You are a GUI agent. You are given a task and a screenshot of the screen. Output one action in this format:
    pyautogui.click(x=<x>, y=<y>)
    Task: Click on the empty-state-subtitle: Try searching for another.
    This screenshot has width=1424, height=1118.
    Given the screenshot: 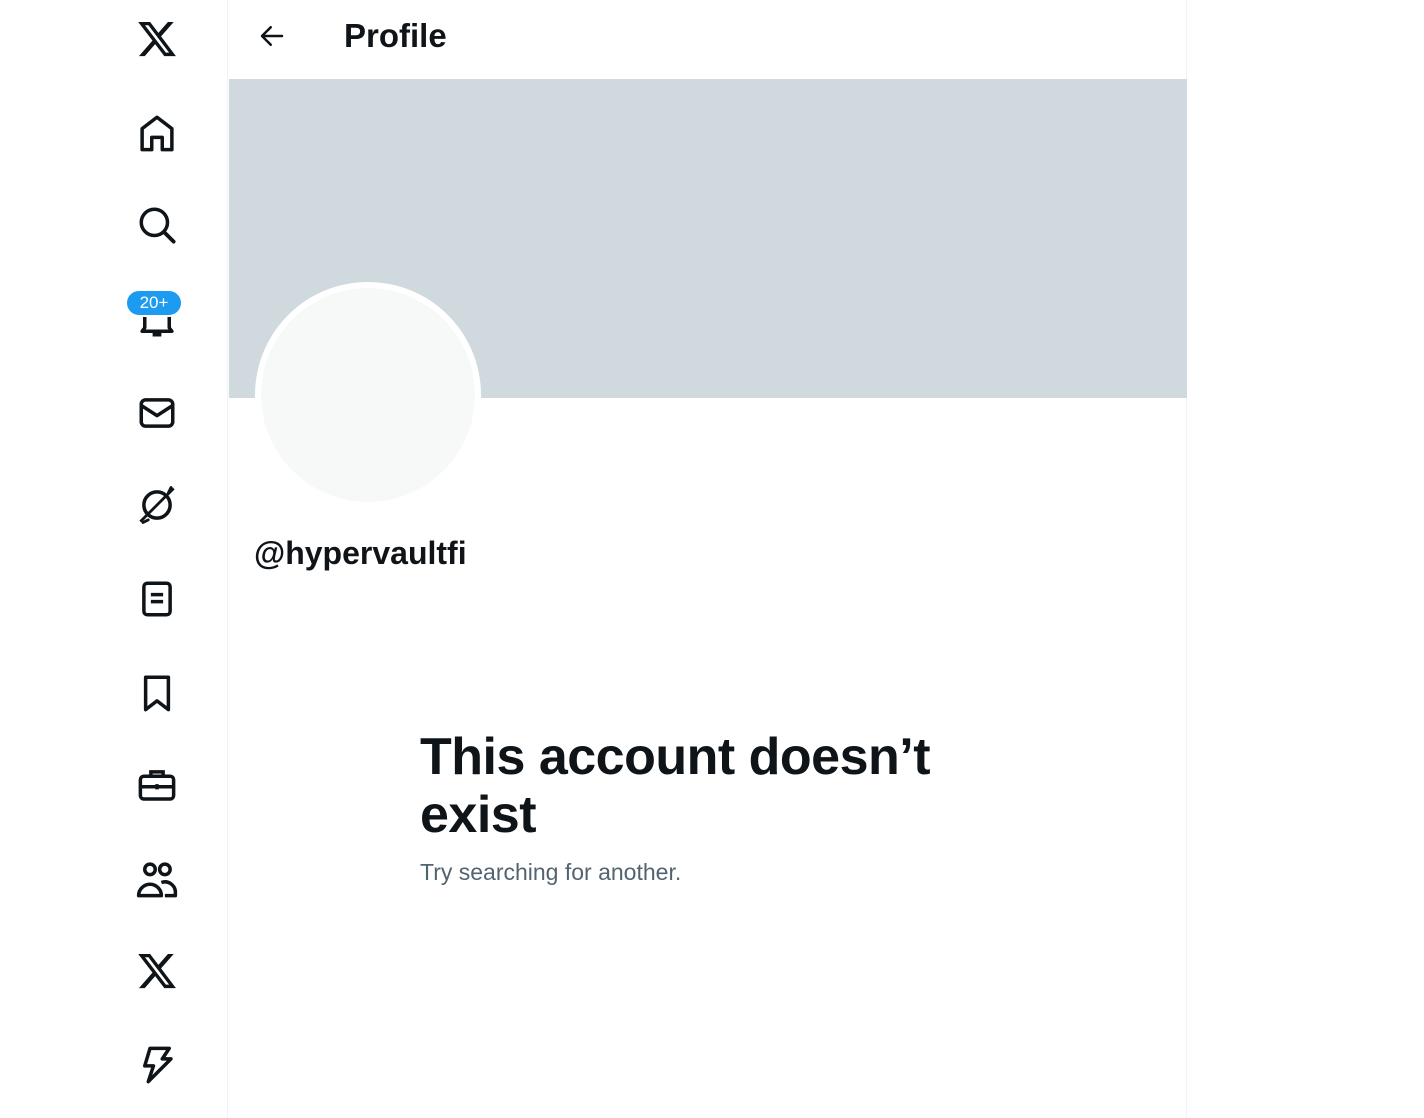 What is the action you would take?
    pyautogui.click(x=551, y=872)
    